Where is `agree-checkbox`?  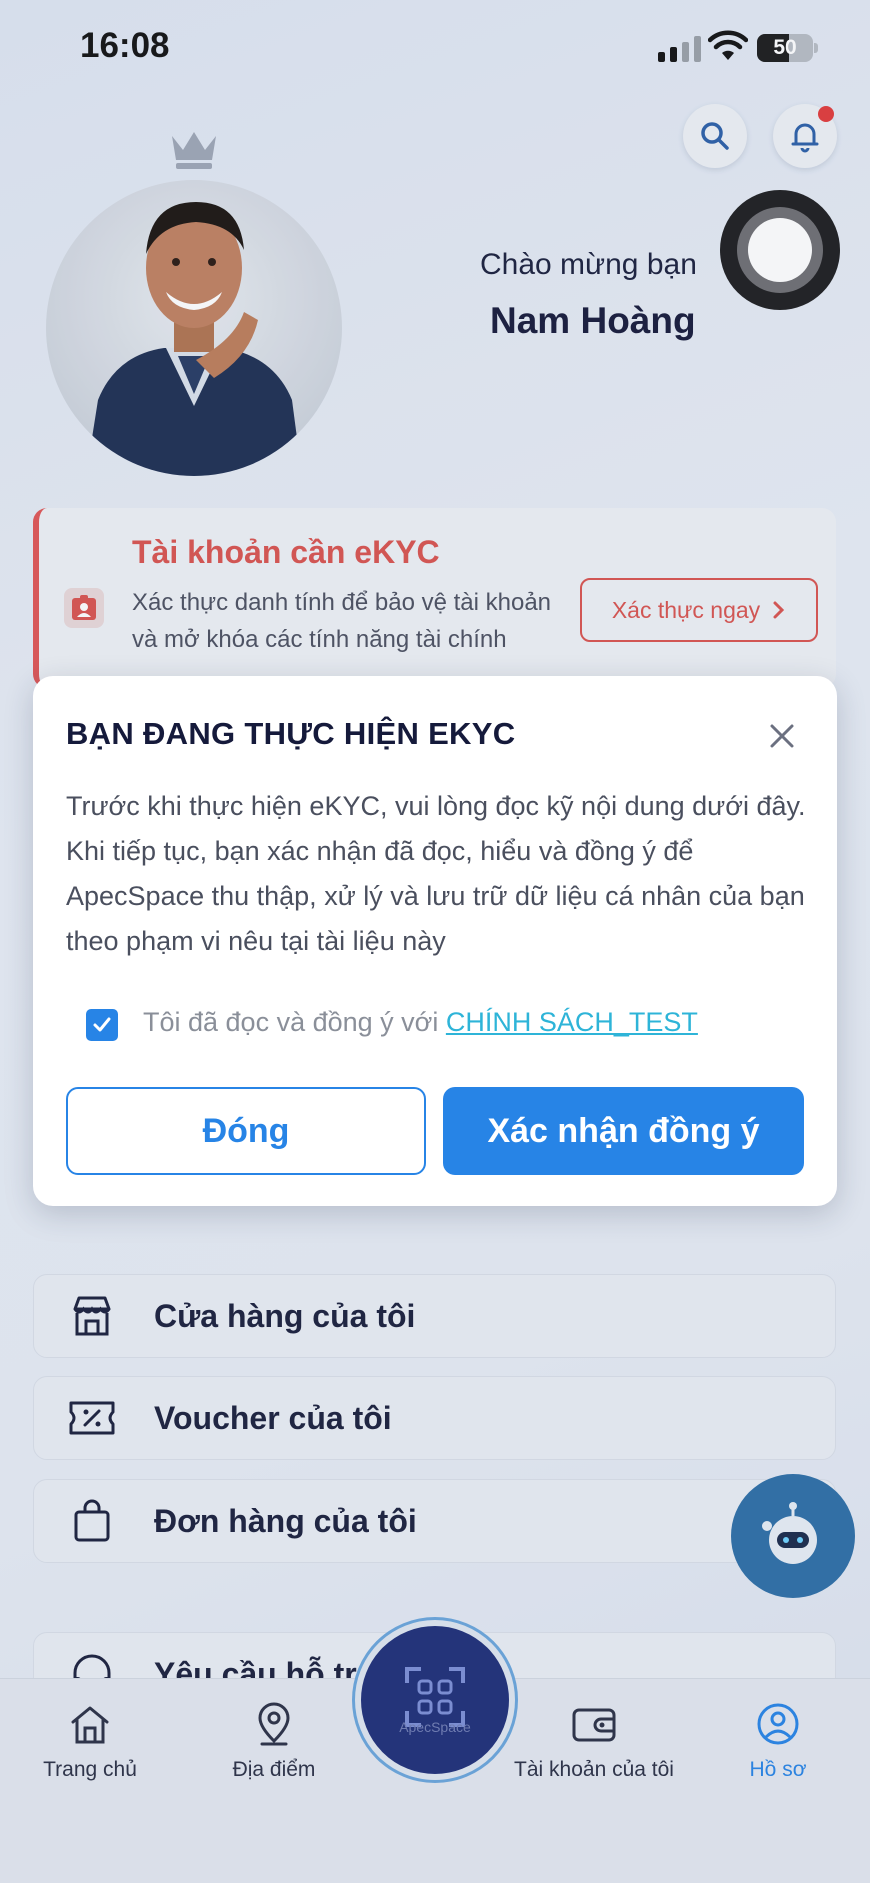 agree-checkbox is located at coordinates (102, 1025).